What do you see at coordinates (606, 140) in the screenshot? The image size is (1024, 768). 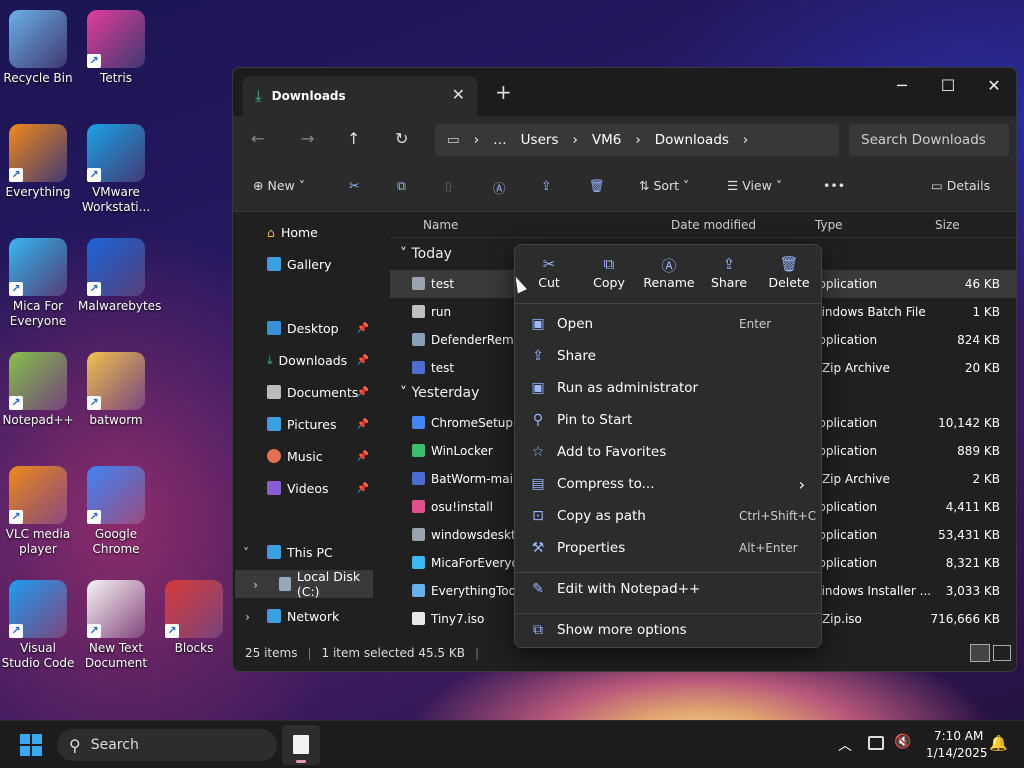 I see `crumb-vm6: VM6` at bounding box center [606, 140].